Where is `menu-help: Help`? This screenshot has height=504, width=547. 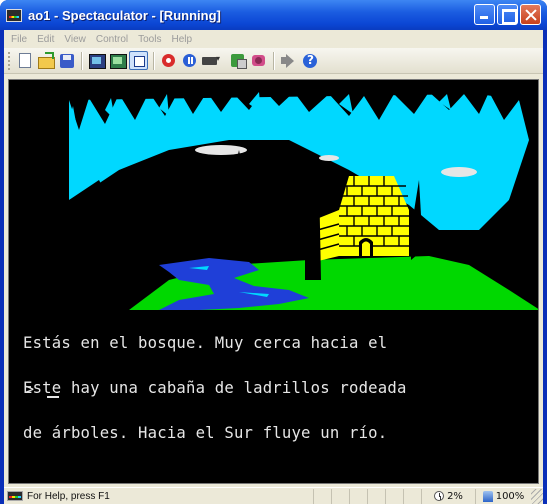 menu-help: Help is located at coordinates (181, 39).